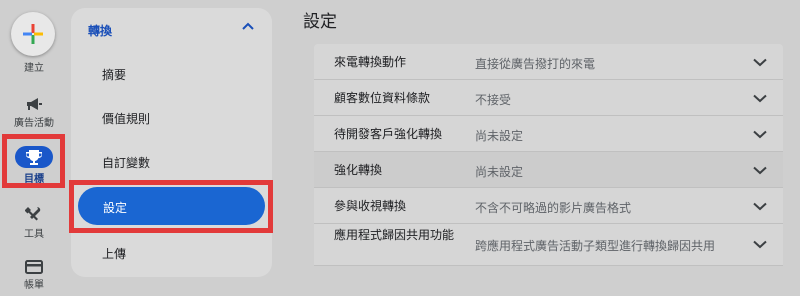 This screenshot has height=296, width=800. What do you see at coordinates (388, 134) in the screenshot?
I see `setting-label: 待開發客戶強化轉換` at bounding box center [388, 134].